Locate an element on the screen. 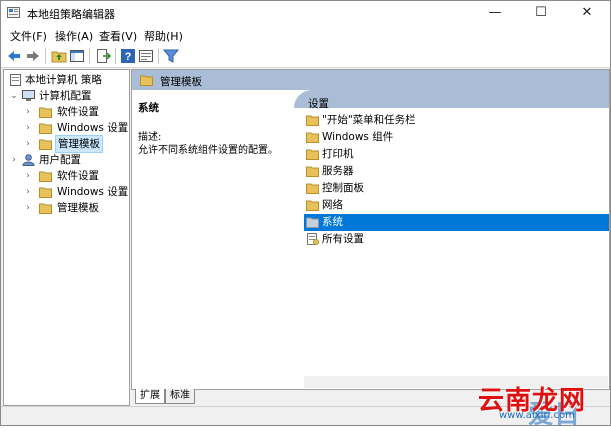  up-folder-icon is located at coordinates (59, 56).